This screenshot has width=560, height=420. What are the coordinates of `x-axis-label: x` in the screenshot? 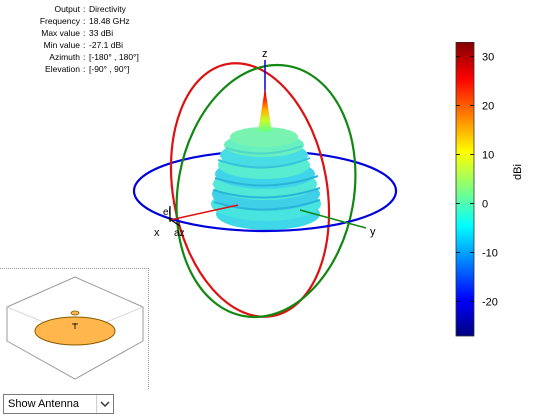 It's located at (157, 233).